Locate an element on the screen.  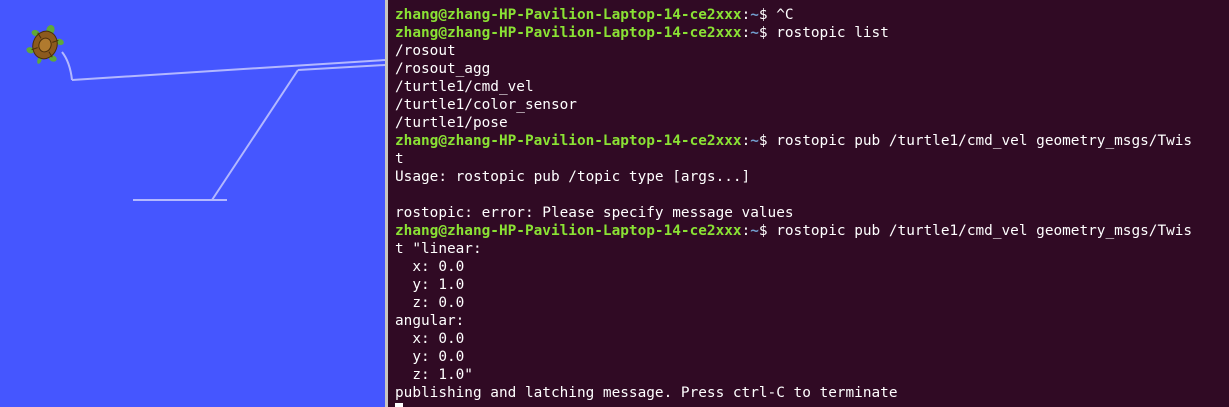
terminal-cursor-line is located at coordinates (812, 404).